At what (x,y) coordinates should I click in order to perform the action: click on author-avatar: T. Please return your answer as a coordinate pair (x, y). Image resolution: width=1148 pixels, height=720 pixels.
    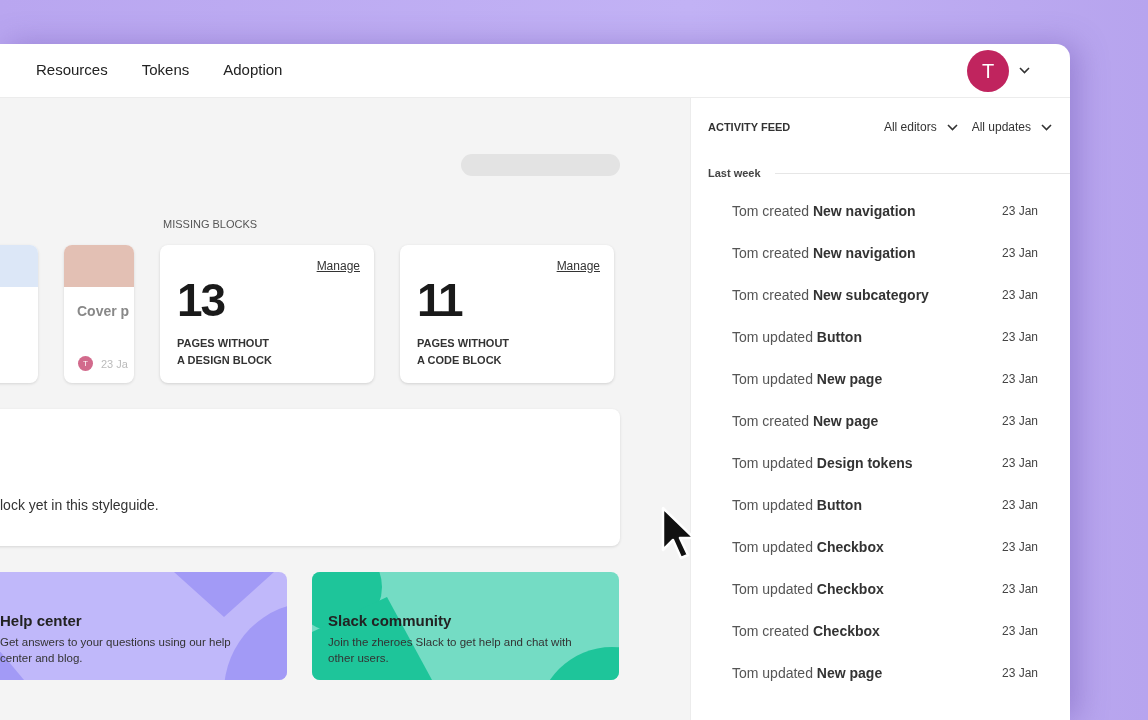
    Looking at the image, I should click on (85, 364).